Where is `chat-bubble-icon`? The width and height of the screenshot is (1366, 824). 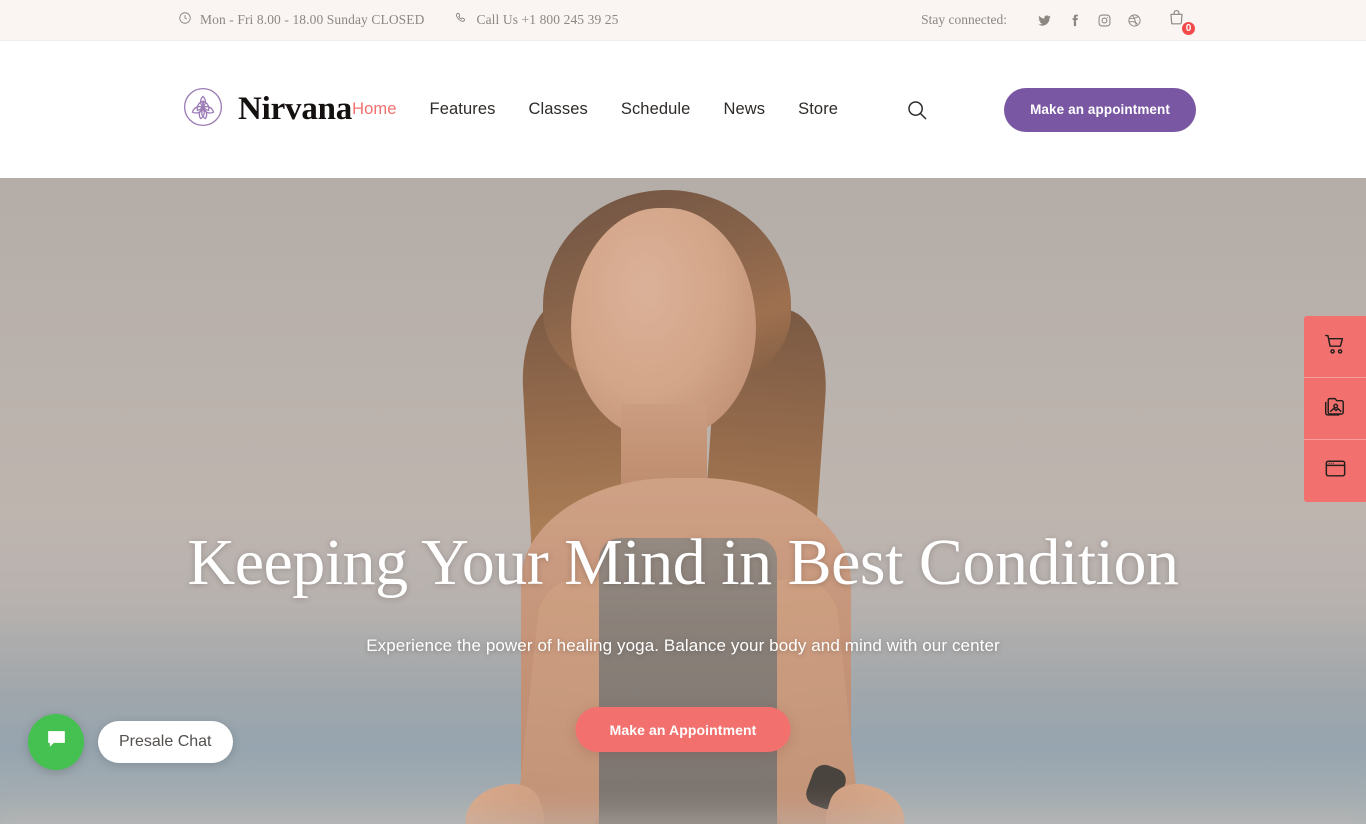
chat-bubble-icon is located at coordinates (56, 742).